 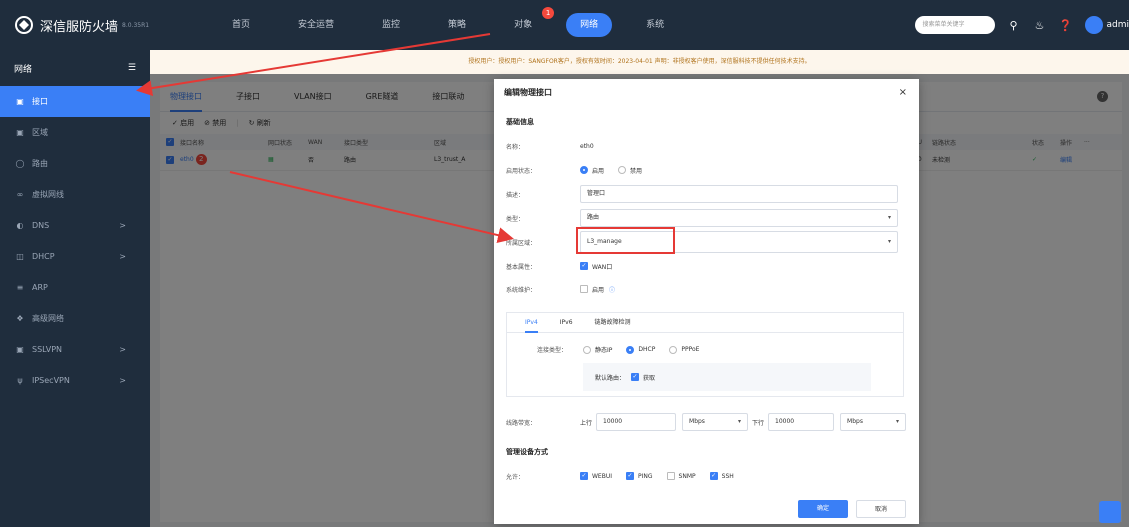 What do you see at coordinates (1110, 512) in the screenshot?
I see `assistant-icon` at bounding box center [1110, 512].